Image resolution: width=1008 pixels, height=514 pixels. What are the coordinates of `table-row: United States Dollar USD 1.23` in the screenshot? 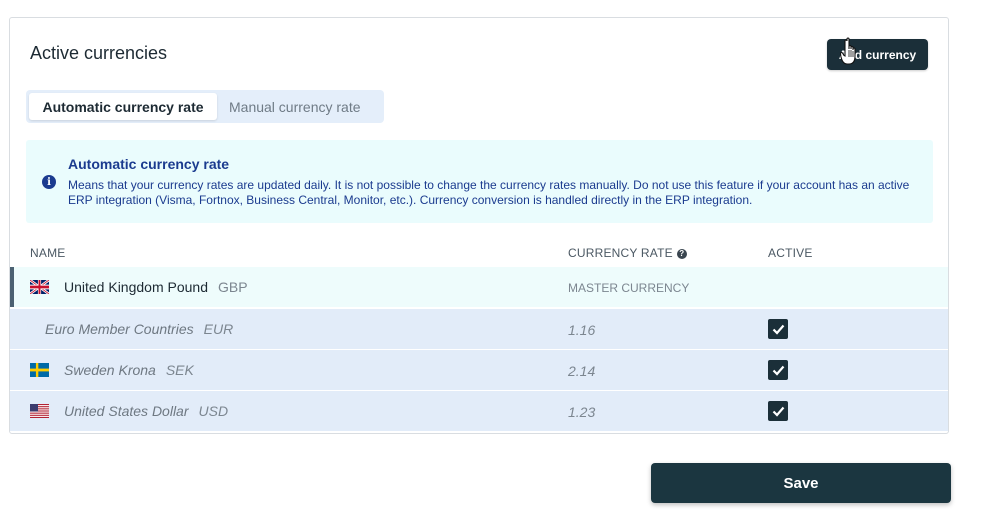 It's located at (479, 411).